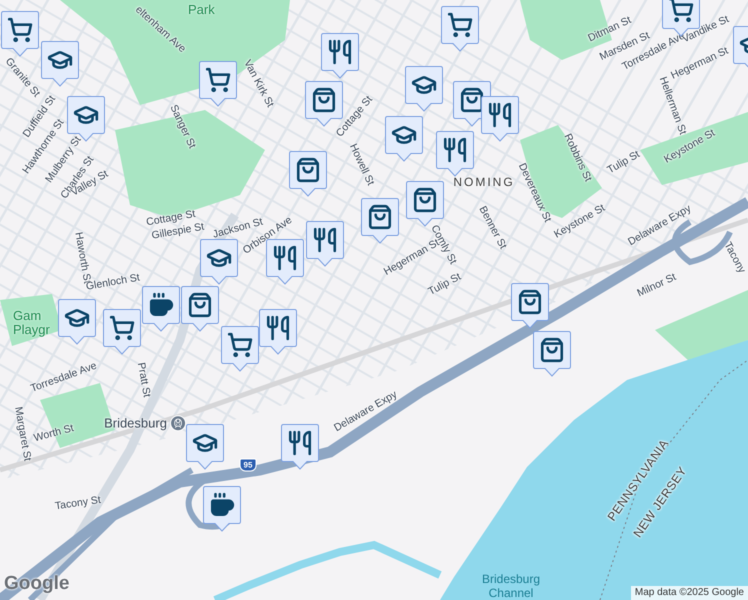 This screenshot has height=600, width=748. I want to click on station-label: Bridesburg, so click(135, 423).